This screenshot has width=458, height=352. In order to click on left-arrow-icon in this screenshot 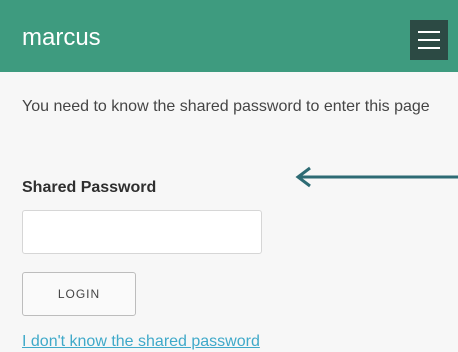, I will do `click(376, 177)`.